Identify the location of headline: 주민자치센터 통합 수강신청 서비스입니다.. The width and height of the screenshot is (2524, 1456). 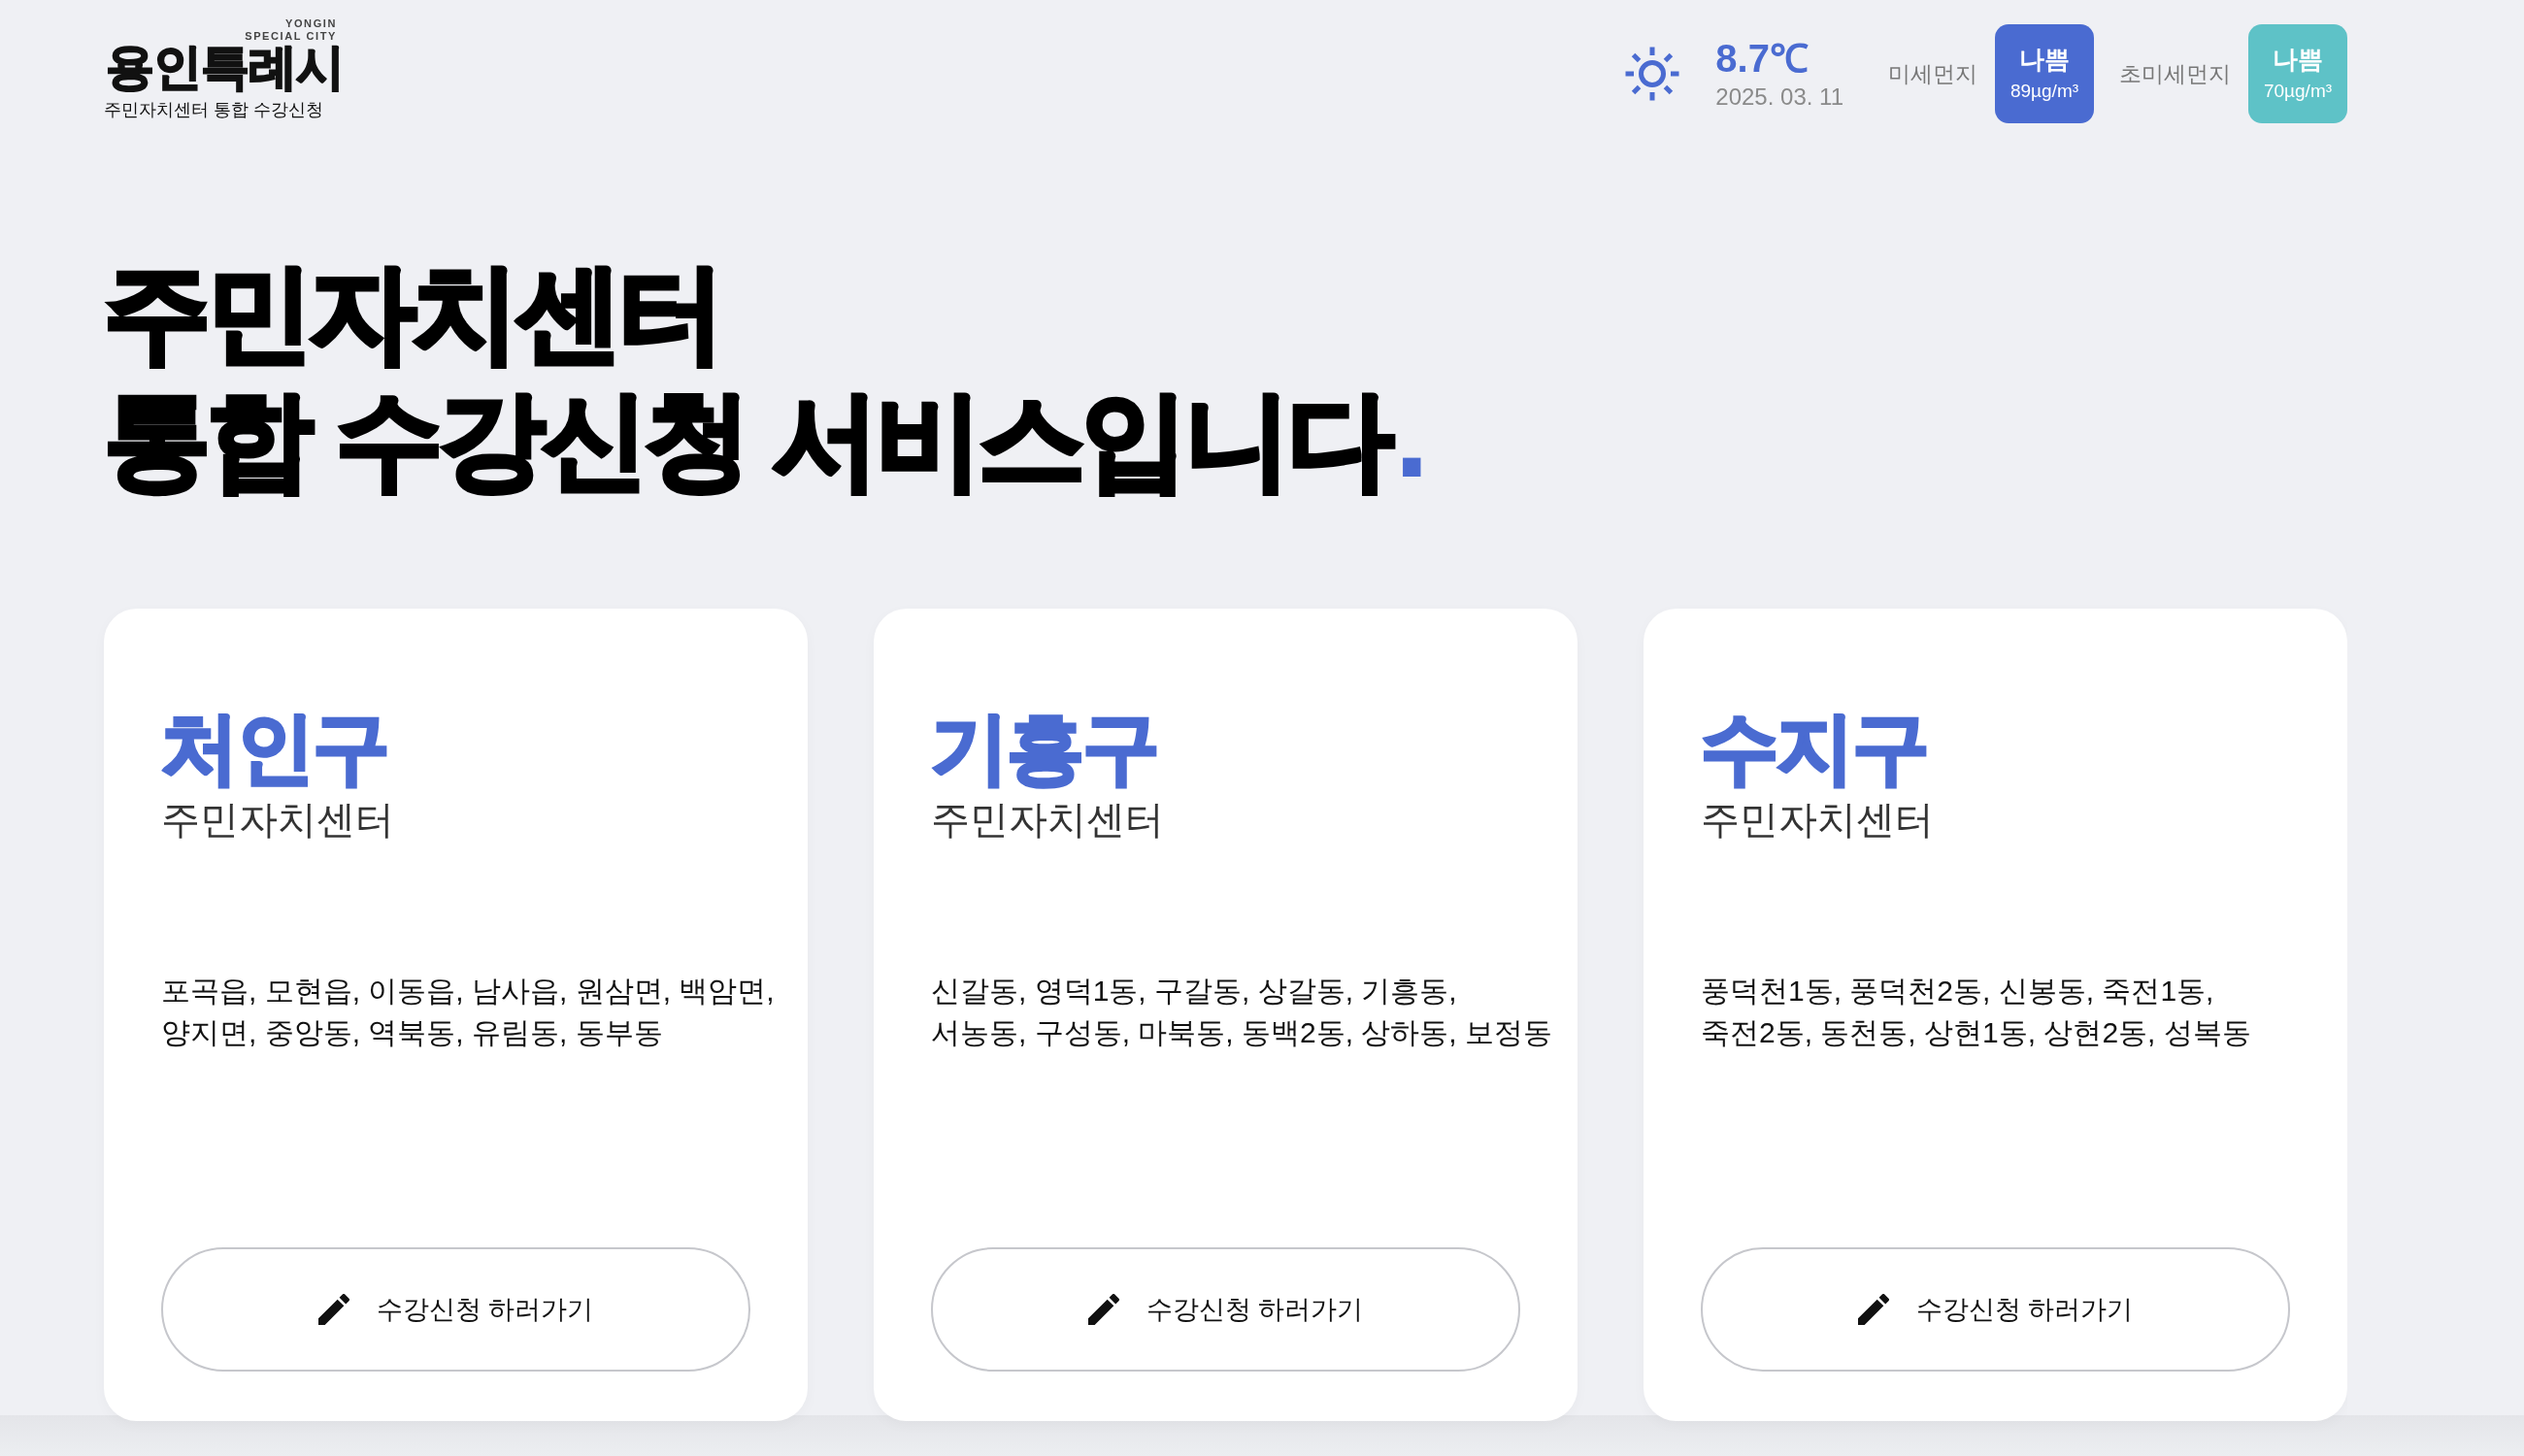
(765, 376).